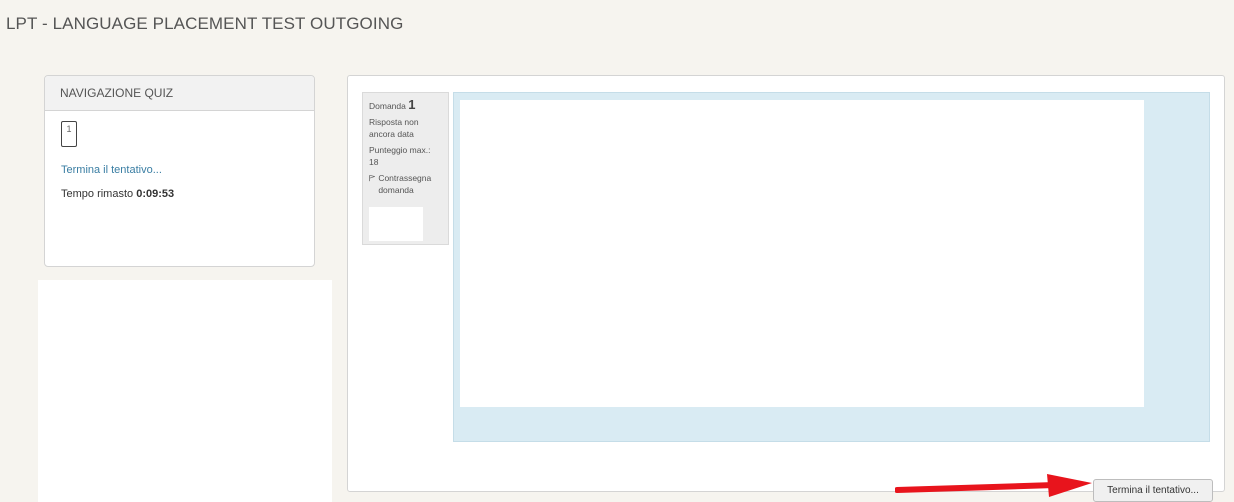  What do you see at coordinates (97, 194) in the screenshot?
I see `time-left-label: Tempo rimasto` at bounding box center [97, 194].